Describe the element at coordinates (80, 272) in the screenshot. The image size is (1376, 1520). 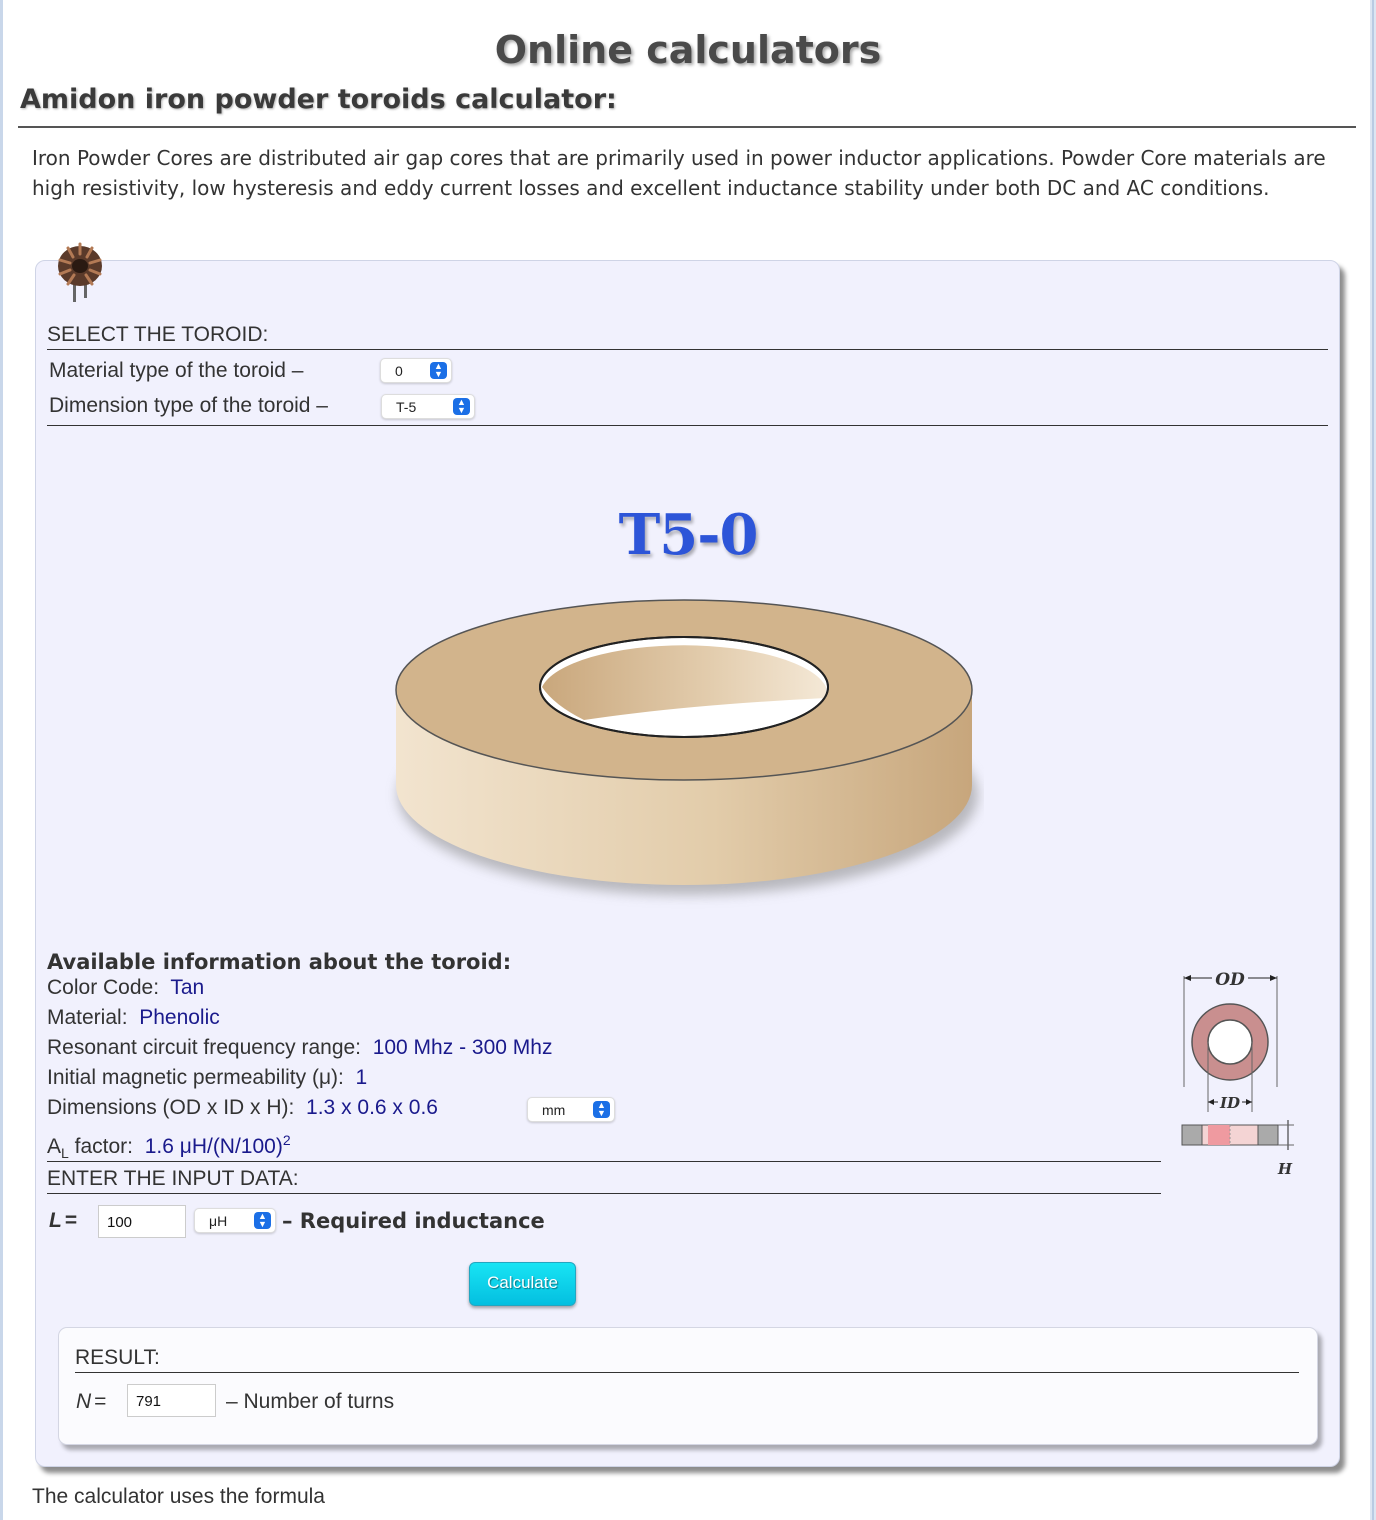
I see `toroid-logo-icon` at that location.